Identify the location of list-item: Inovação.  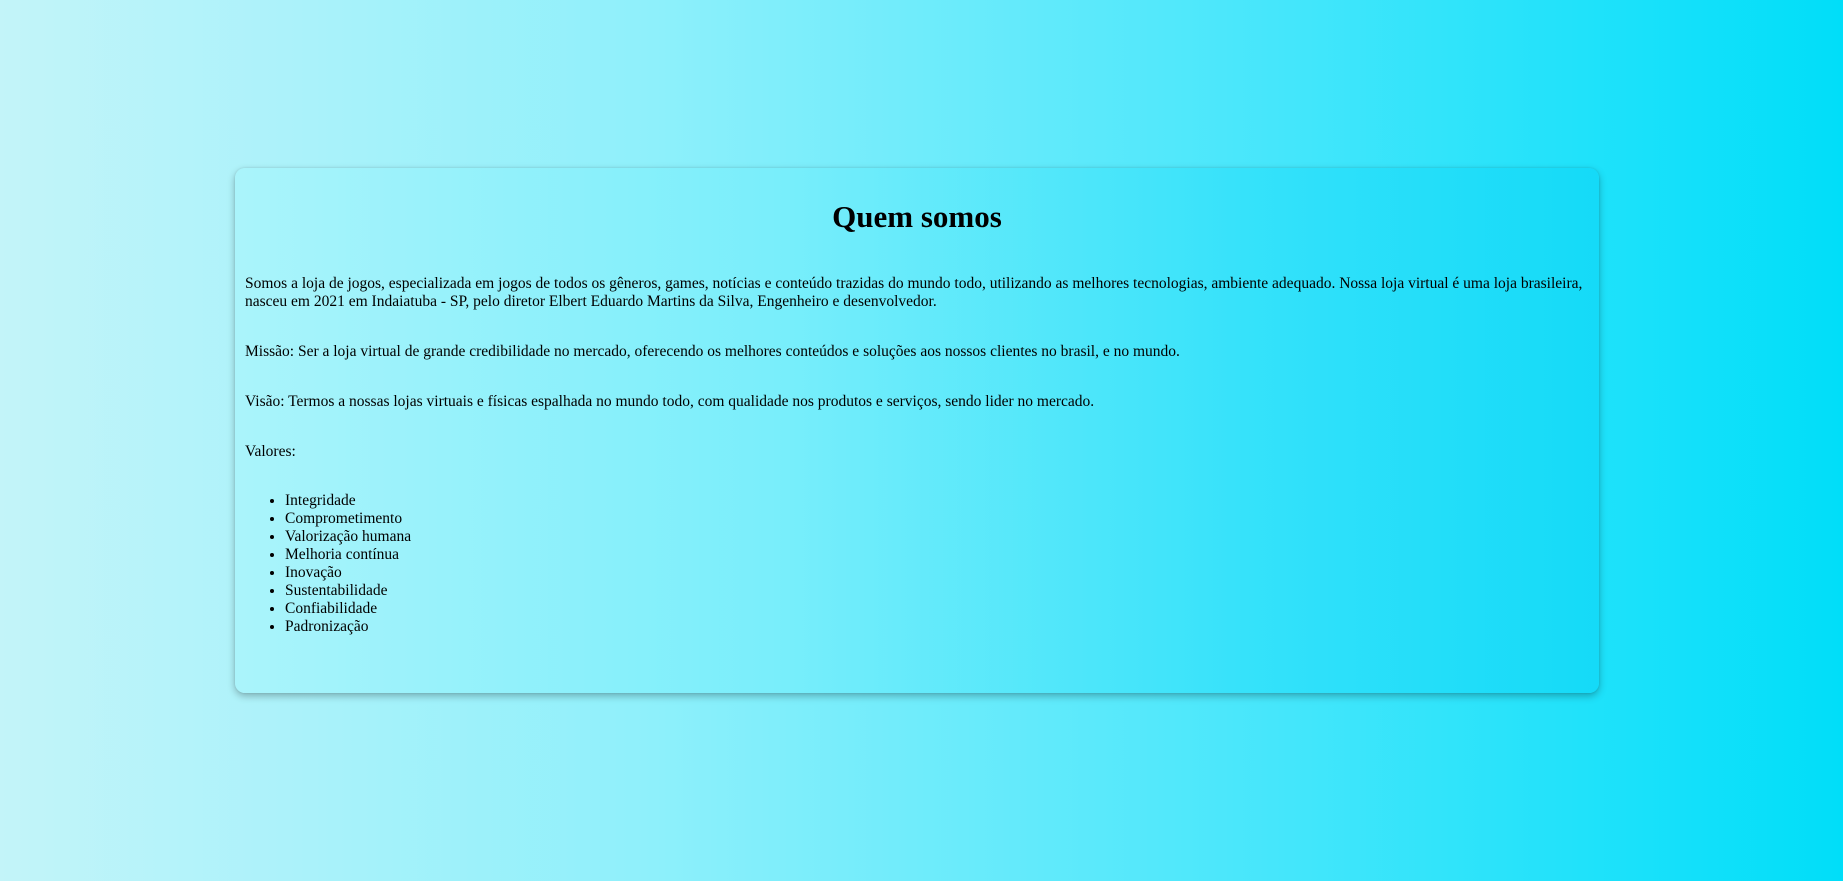
(937, 573).